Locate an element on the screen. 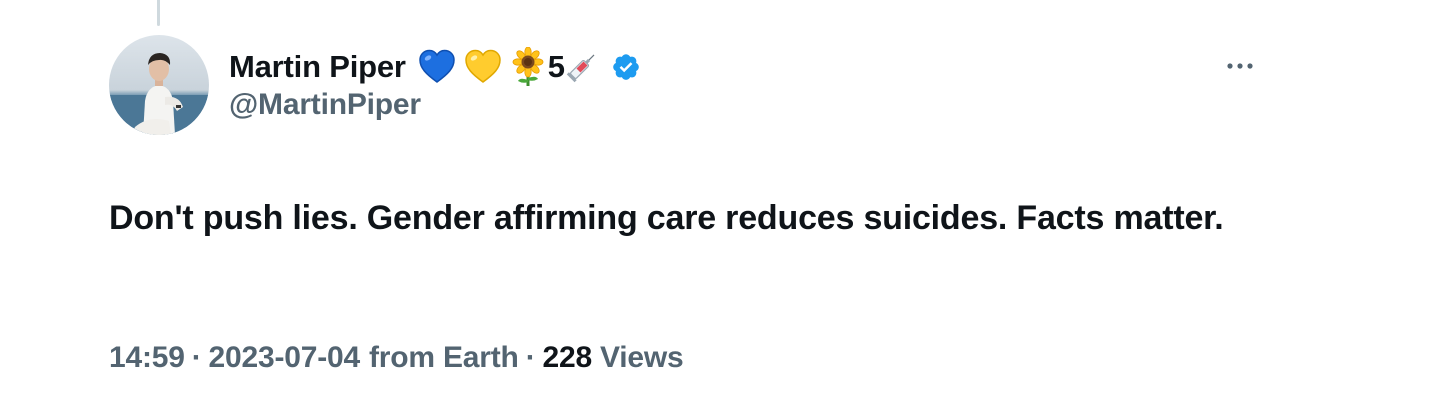  verified-badge-icon is located at coordinates (626, 67).